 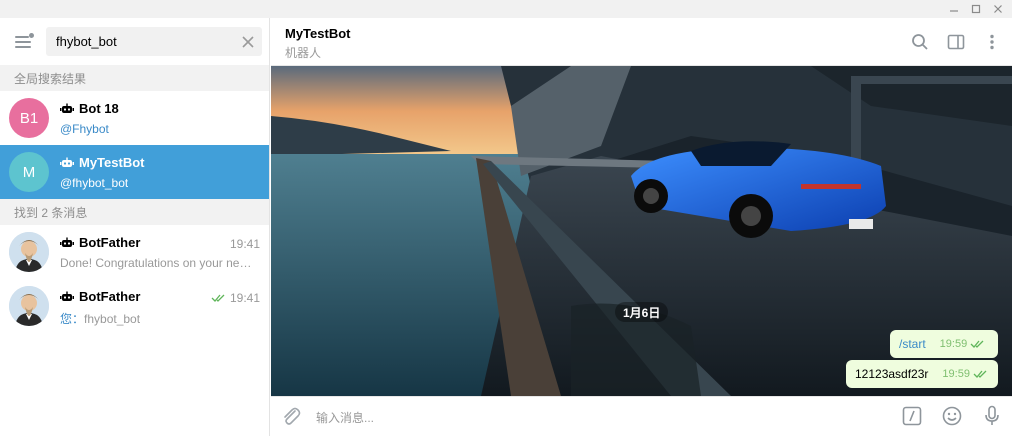 What do you see at coordinates (998, 9) in the screenshot?
I see `close-icon` at bounding box center [998, 9].